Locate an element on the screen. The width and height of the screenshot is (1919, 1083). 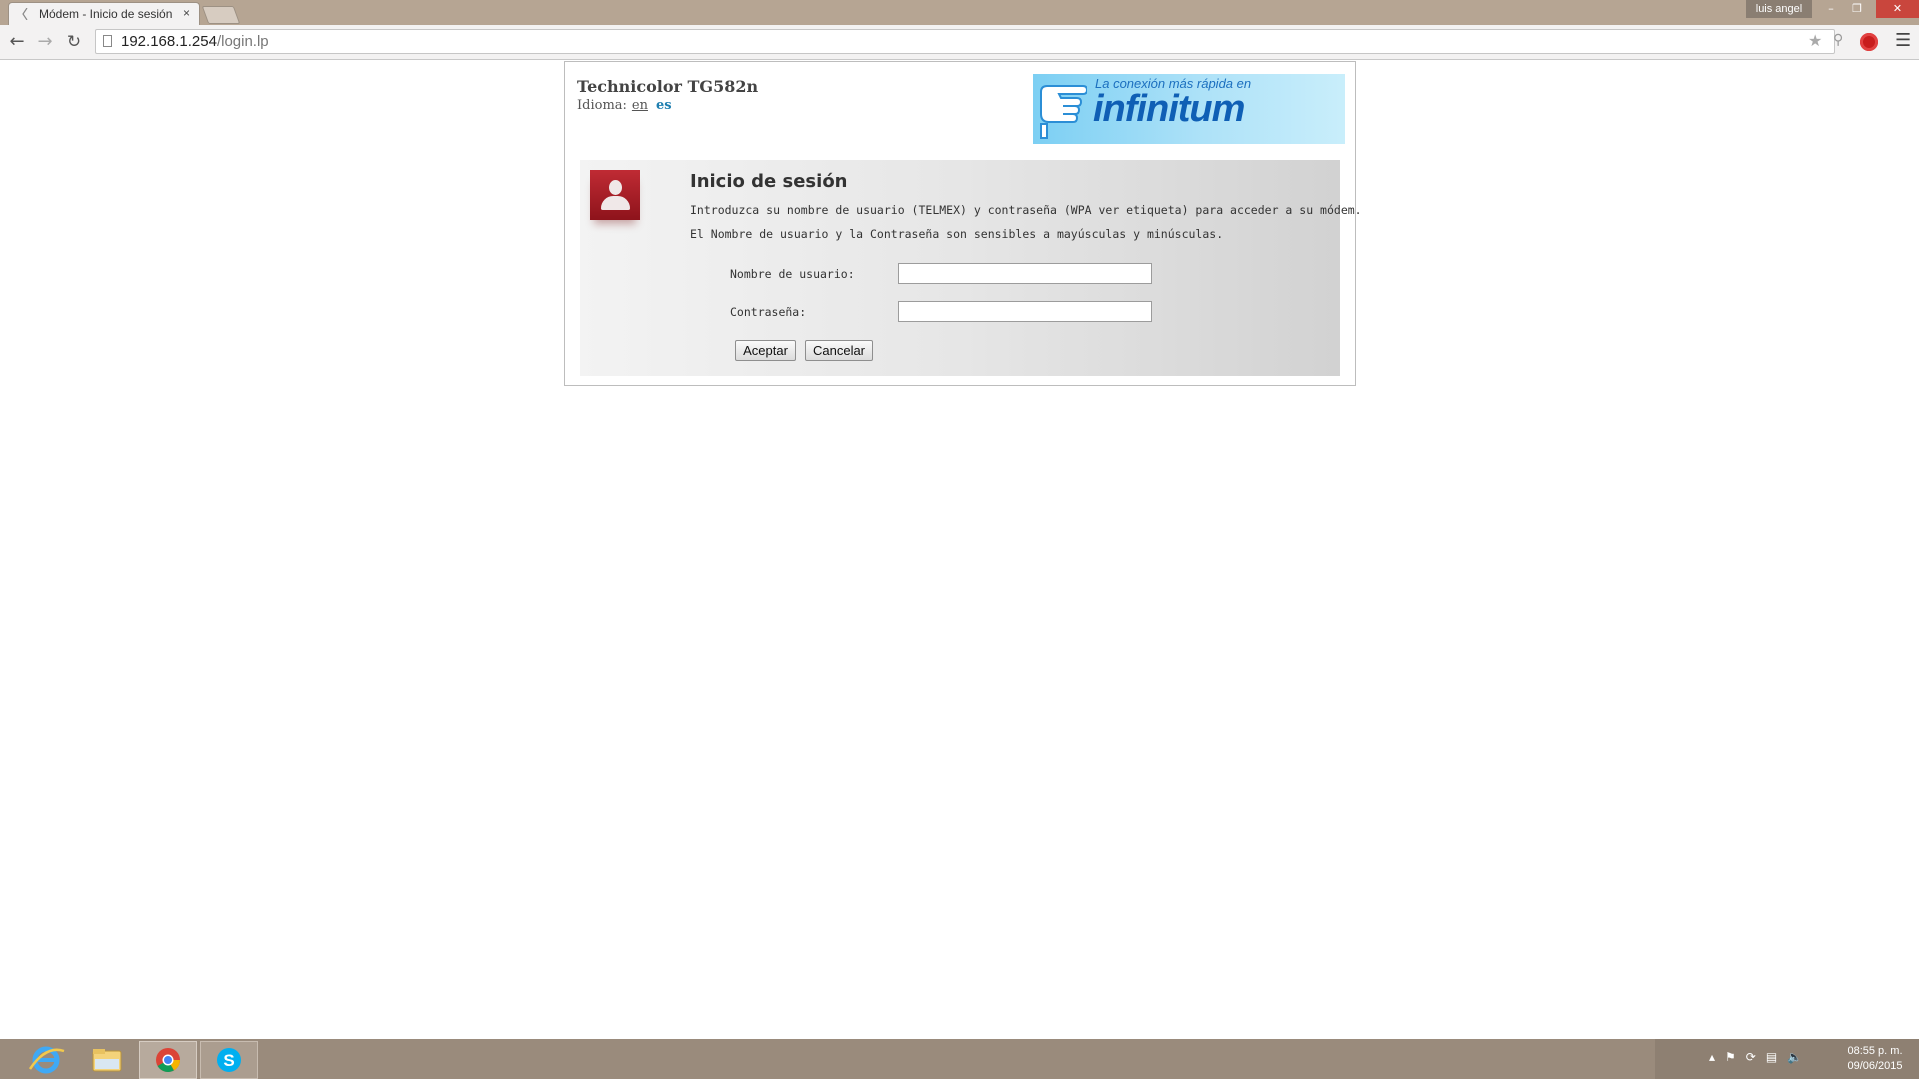
clock-time: 08:55 p. m. is located at coordinates (1875, 1051).